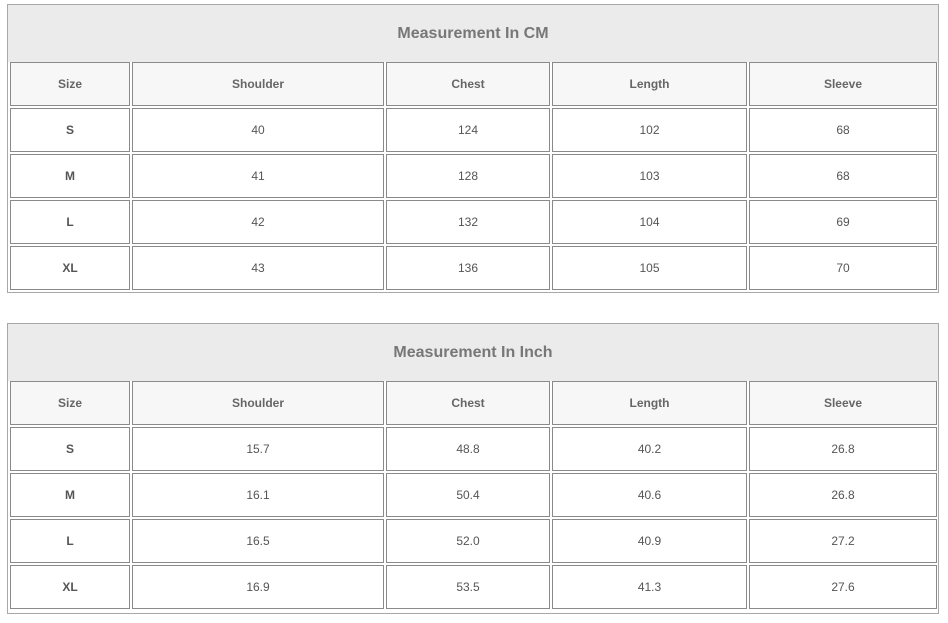 Image resolution: width=948 pixels, height=623 pixels. Describe the element at coordinates (649, 541) in the screenshot. I see `length-value: 40.9` at that location.